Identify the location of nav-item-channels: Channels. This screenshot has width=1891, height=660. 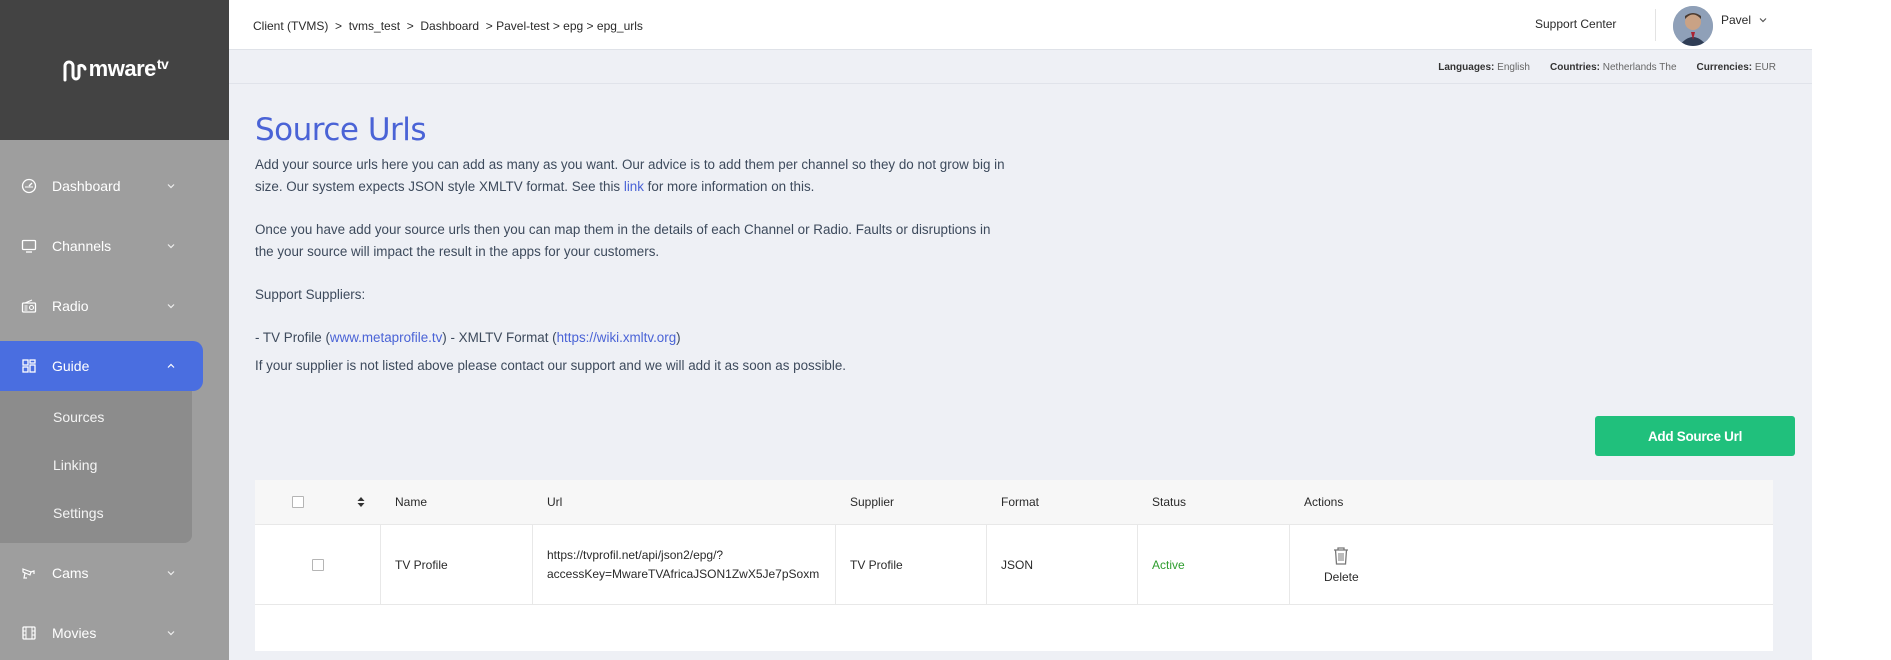
(114, 246).